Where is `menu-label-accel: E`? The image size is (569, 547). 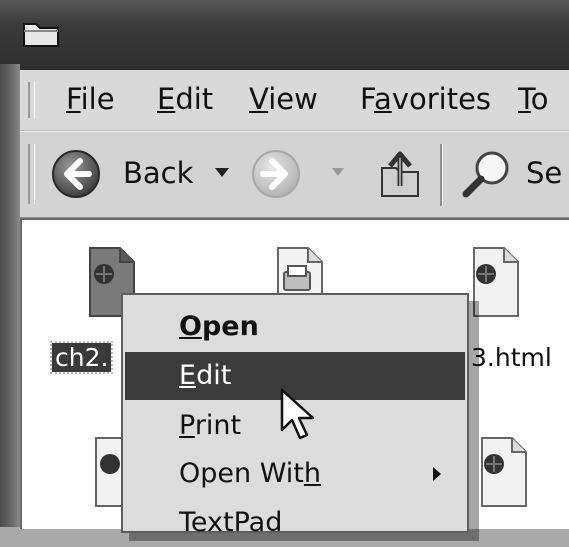
menu-label-accel: E is located at coordinates (166, 99).